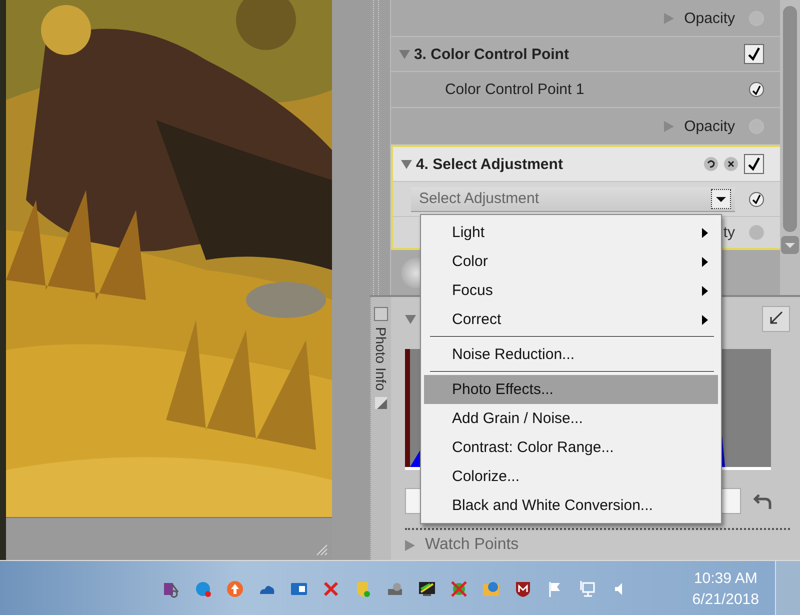 This screenshot has height=615, width=800. Describe the element at coordinates (587, 589) in the screenshot. I see `network-icon` at that location.